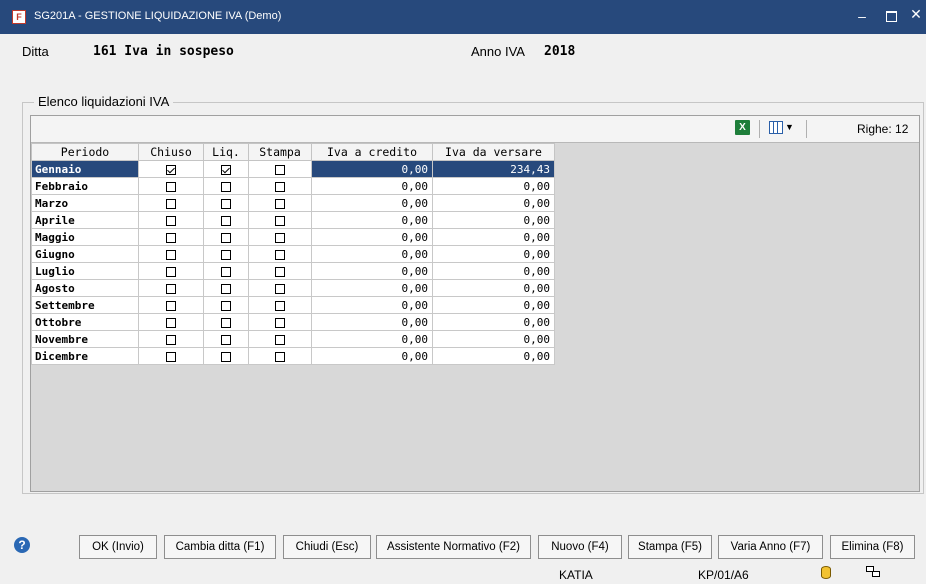  Describe the element at coordinates (327, 547) in the screenshot. I see `chiudi-button: Chiudi (Esc)` at that location.